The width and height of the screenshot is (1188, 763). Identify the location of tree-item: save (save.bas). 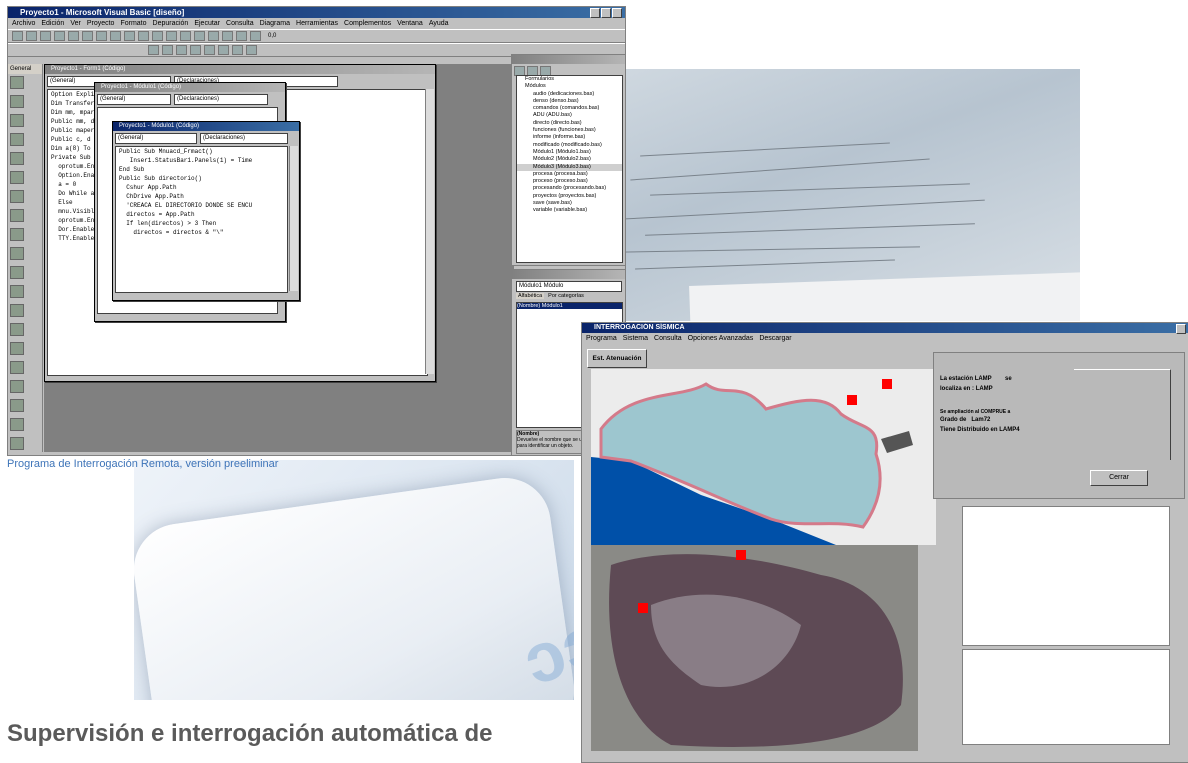
(569, 203).